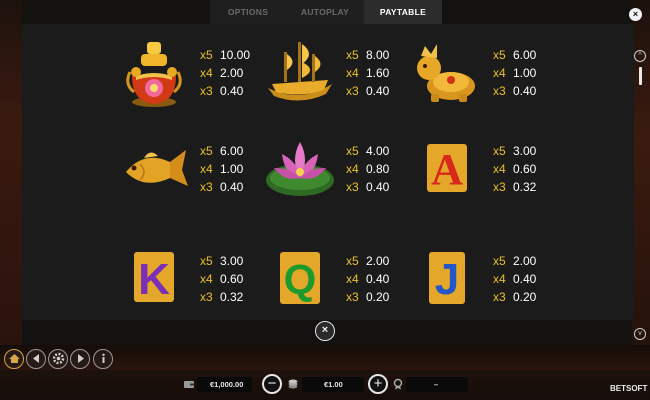  Describe the element at coordinates (199, 72) in the screenshot. I see `paytable-item-treasure-pot: x5 10.00 x4 2.00 x3 0.40` at that location.